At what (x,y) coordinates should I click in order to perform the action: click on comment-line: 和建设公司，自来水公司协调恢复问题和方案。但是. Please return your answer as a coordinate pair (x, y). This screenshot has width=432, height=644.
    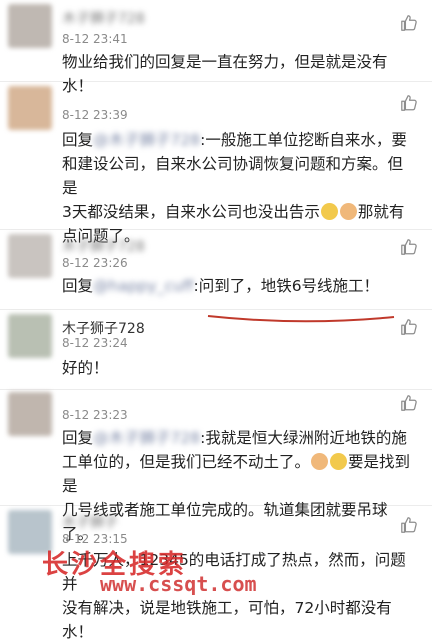
    Looking at the image, I should click on (233, 176).